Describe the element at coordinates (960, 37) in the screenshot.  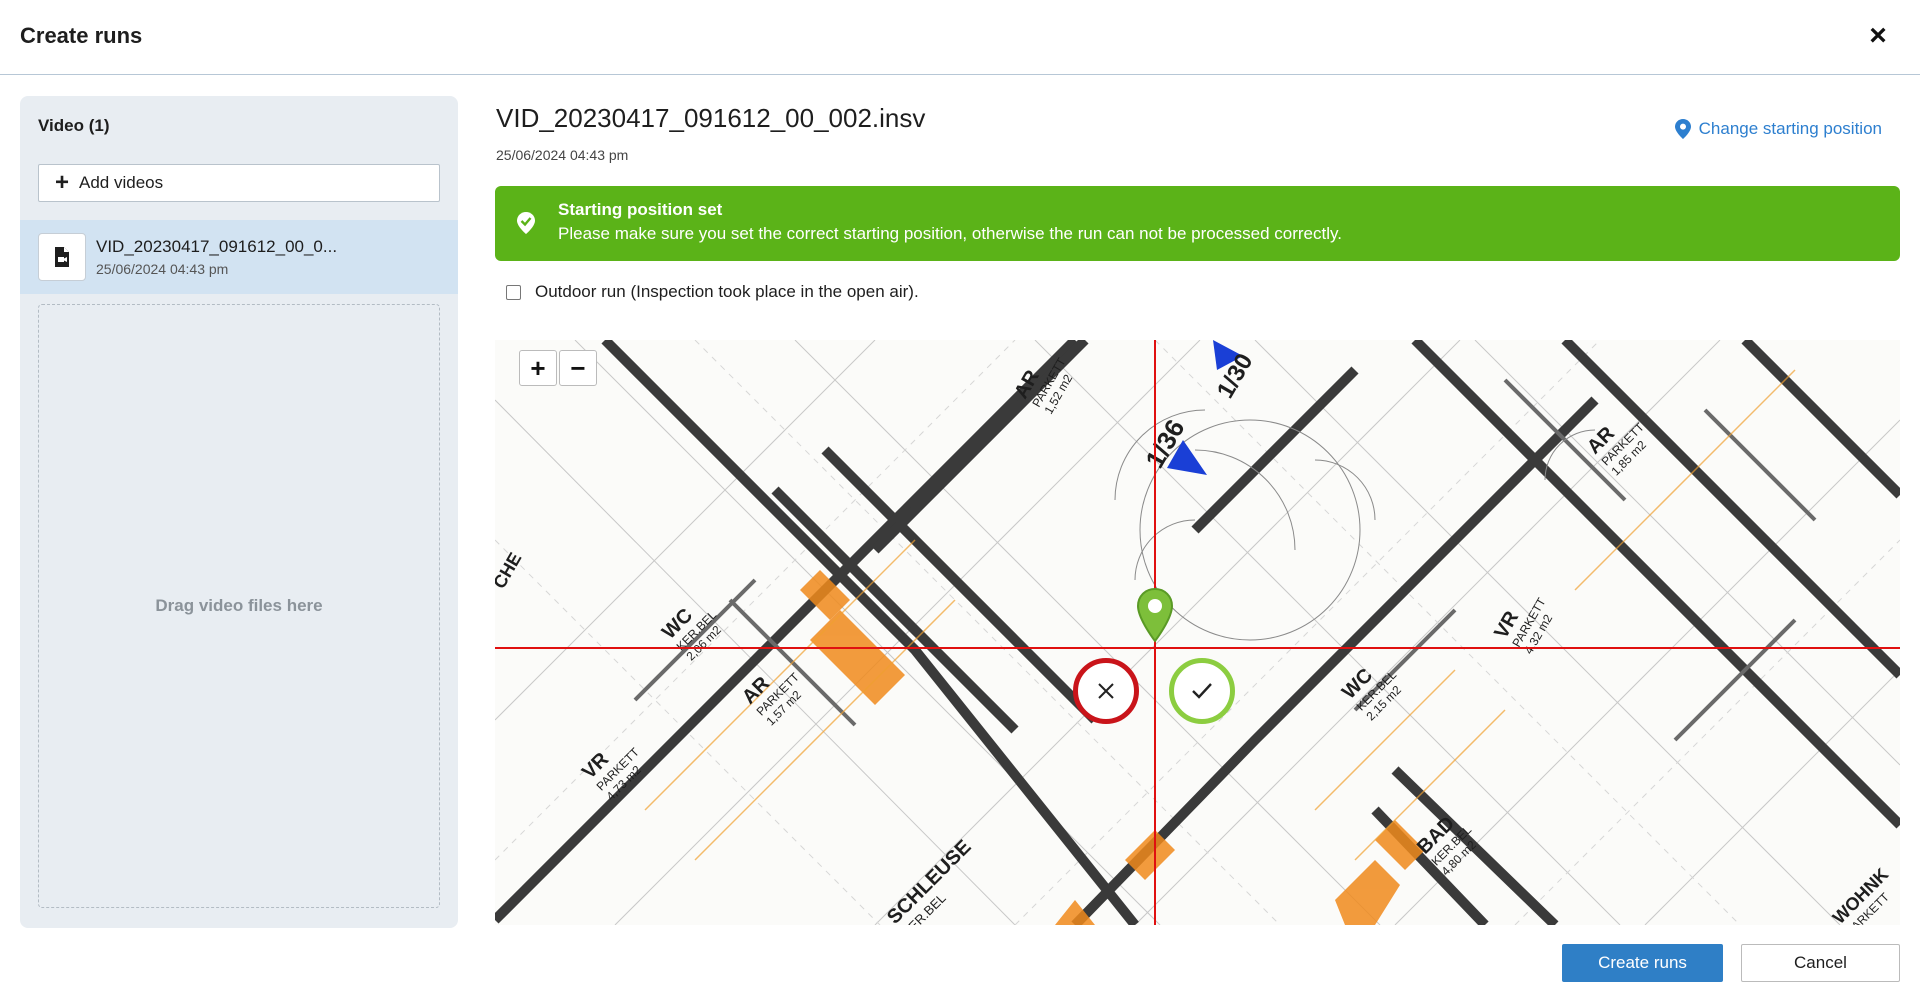
I see `dialog-header: Create runs ×` at that location.